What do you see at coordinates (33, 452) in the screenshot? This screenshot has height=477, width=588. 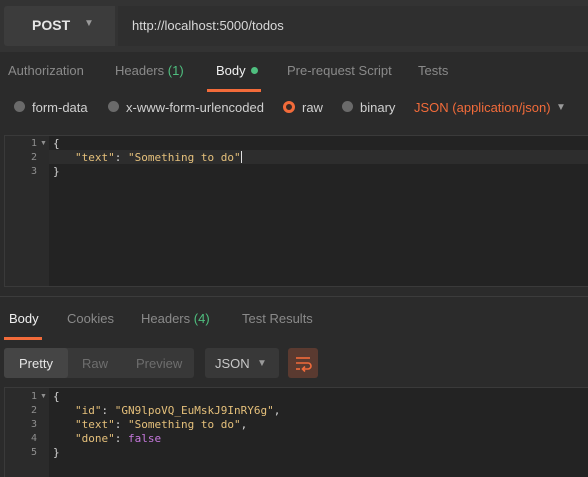 I see `line-number: 5` at bounding box center [33, 452].